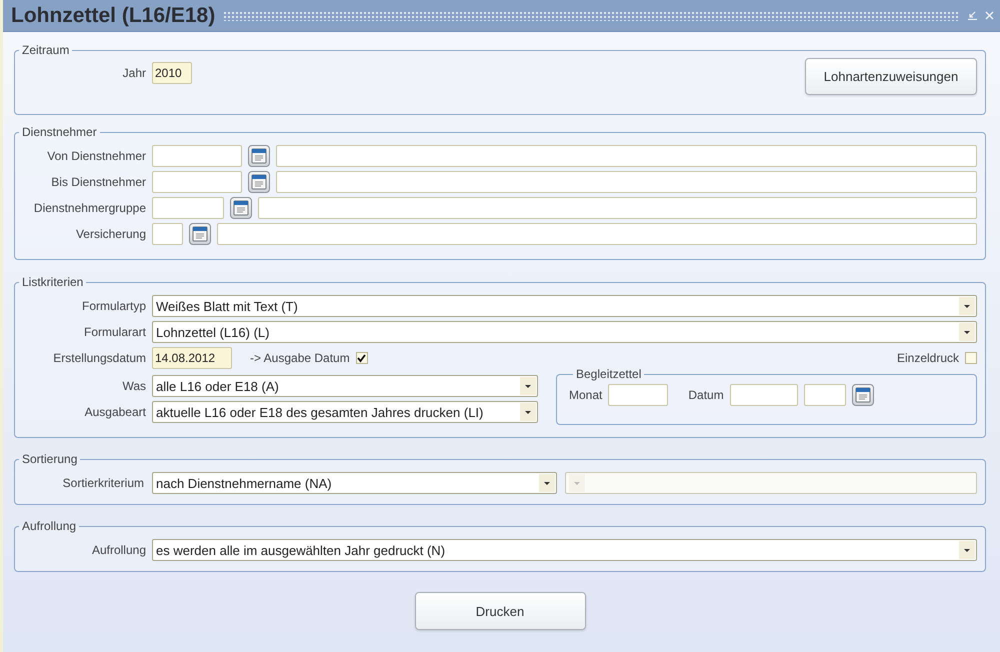 The image size is (1000, 652). What do you see at coordinates (354, 483) in the screenshot?
I see `dropdown: nach Dienstnehmername (NA)` at bounding box center [354, 483].